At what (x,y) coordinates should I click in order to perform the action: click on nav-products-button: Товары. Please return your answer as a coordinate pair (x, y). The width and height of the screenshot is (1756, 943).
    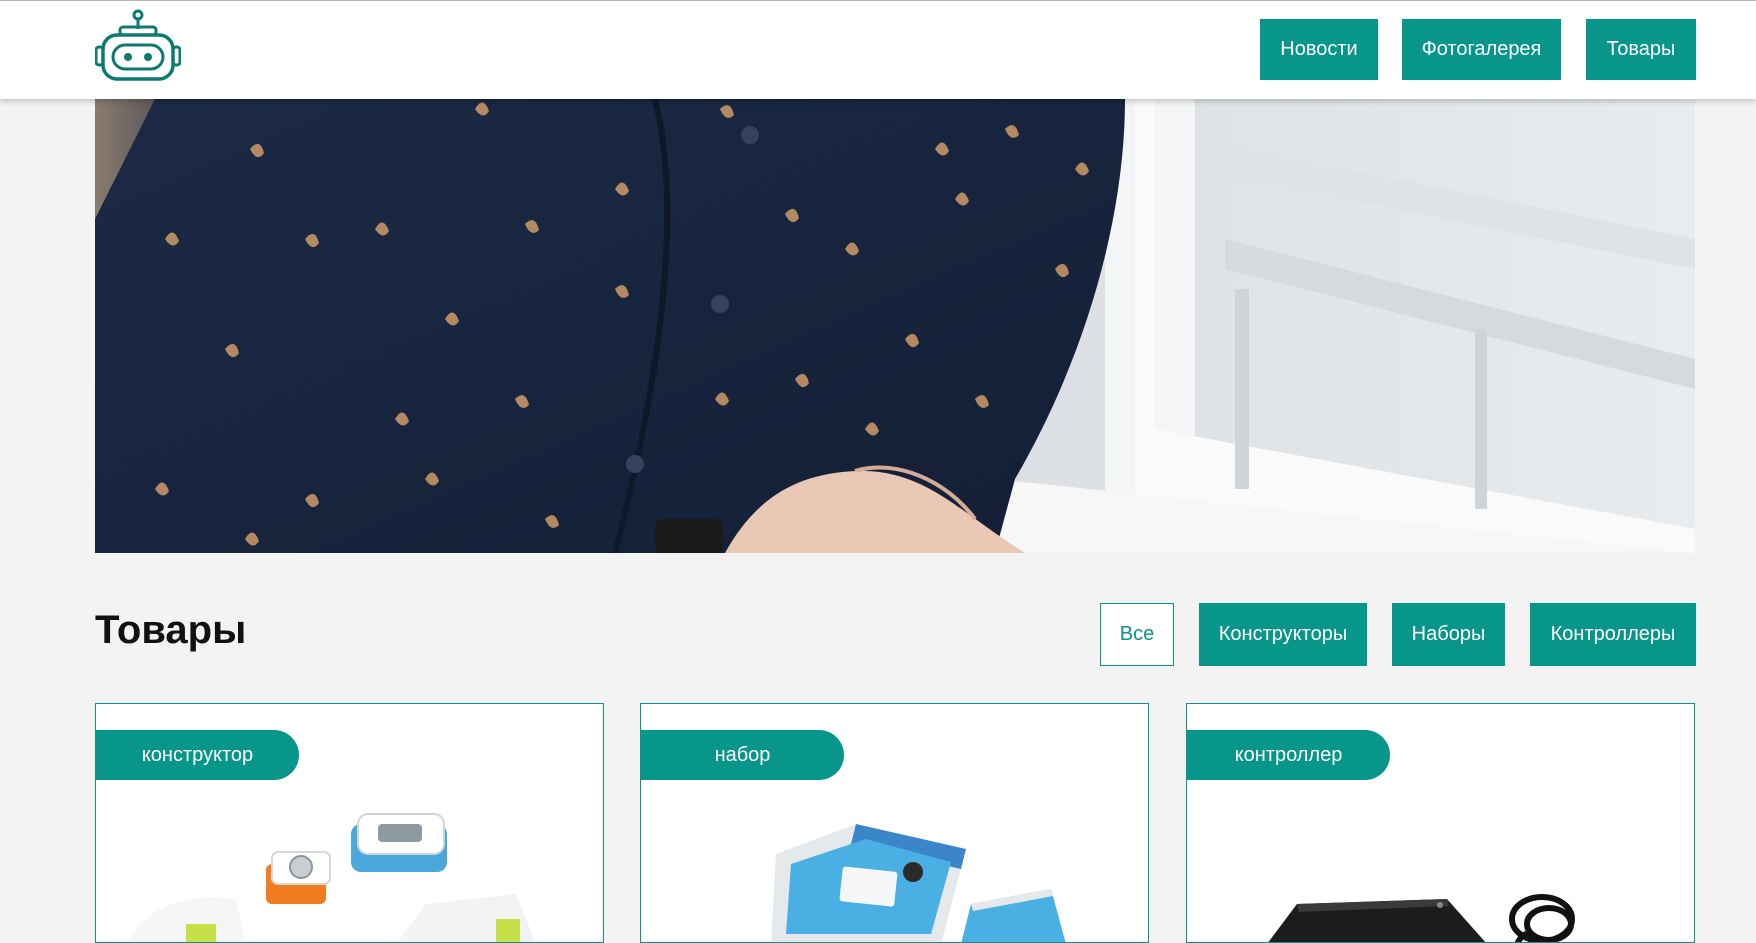
    Looking at the image, I should click on (1641, 49).